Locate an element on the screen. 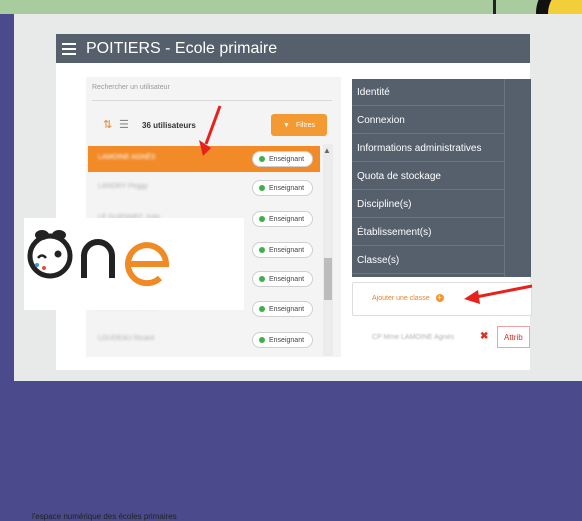 This screenshot has height=521, width=582. annotation-arrow-class is located at coordinates (498, 294).